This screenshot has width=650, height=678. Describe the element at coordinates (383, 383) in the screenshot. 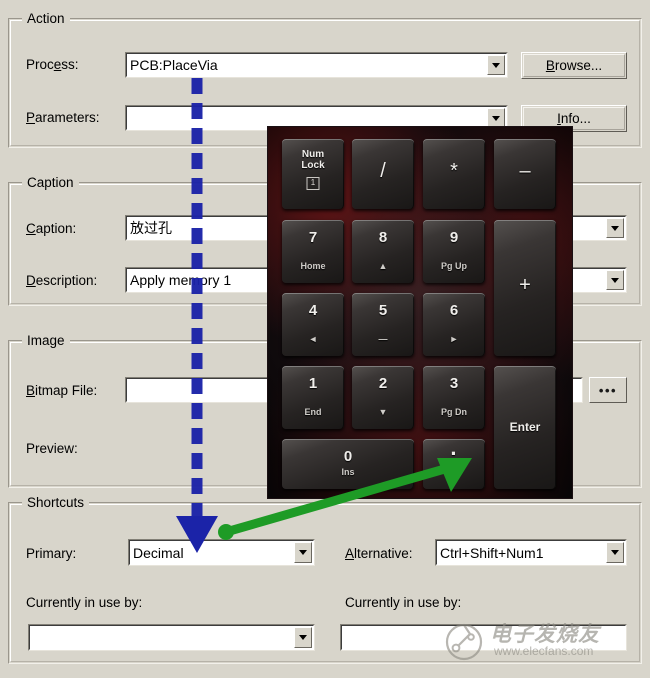

I see `numpad-key-label: 2` at that location.